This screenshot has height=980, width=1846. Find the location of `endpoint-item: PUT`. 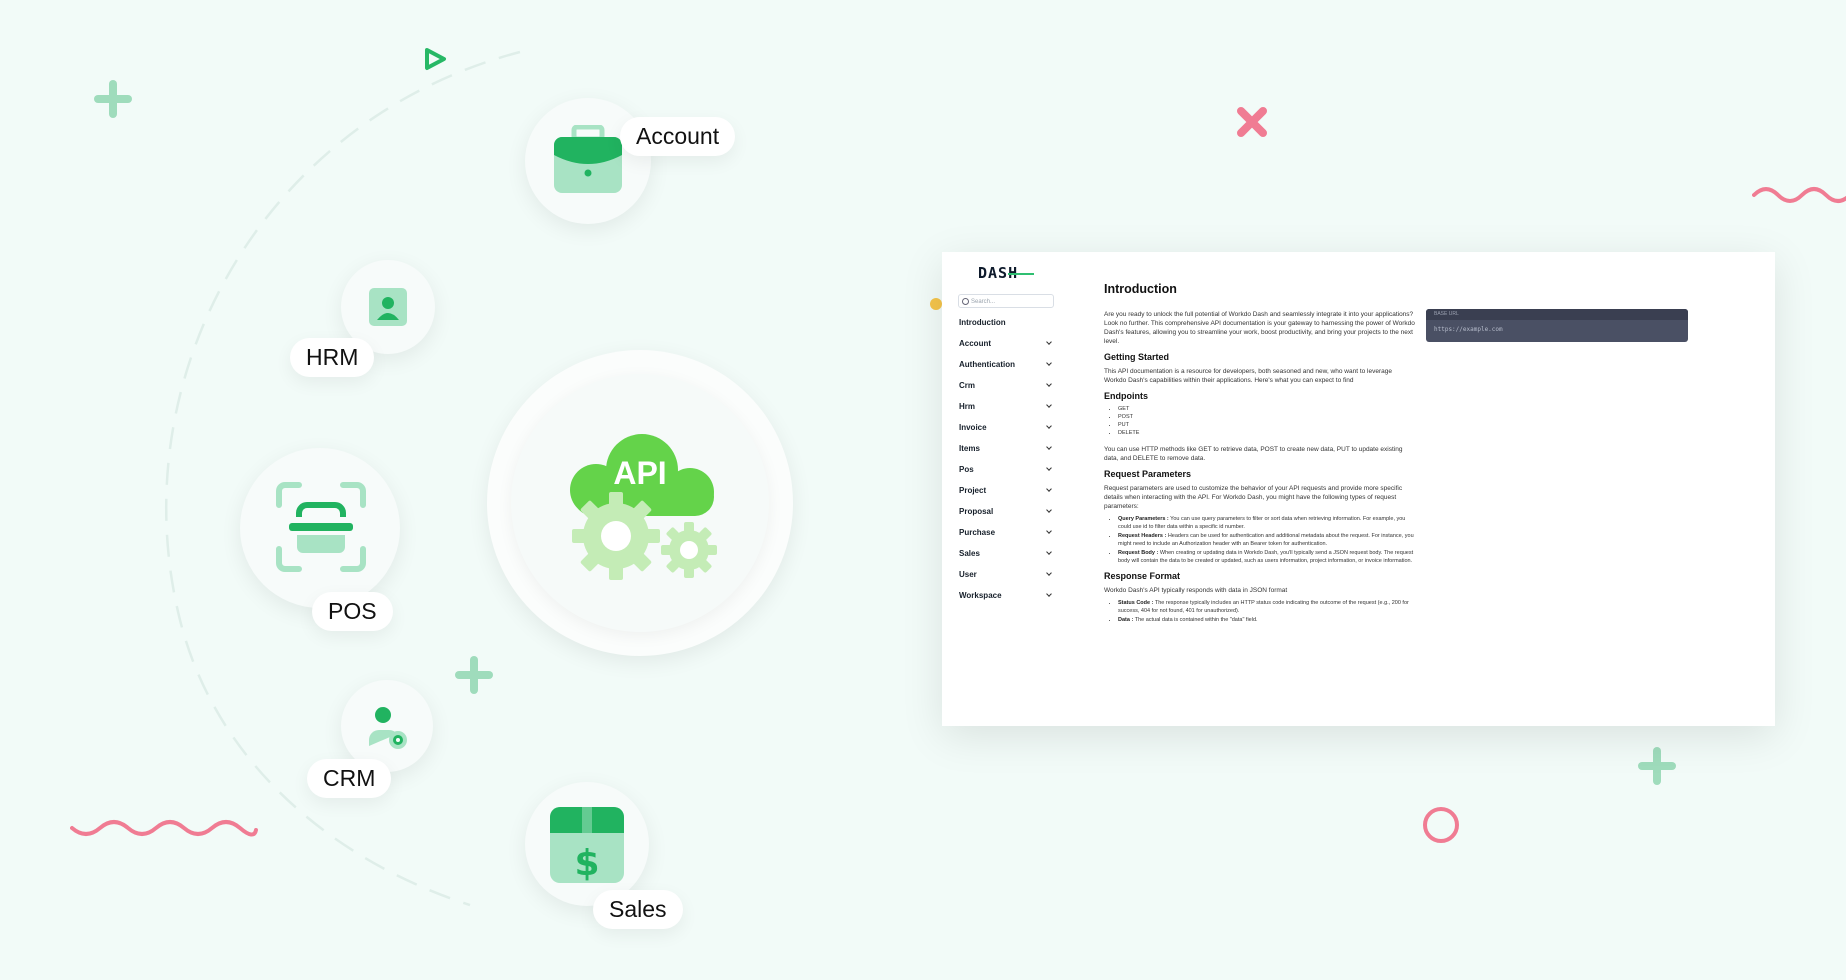

endpoint-item: PUT is located at coordinates (1267, 425).